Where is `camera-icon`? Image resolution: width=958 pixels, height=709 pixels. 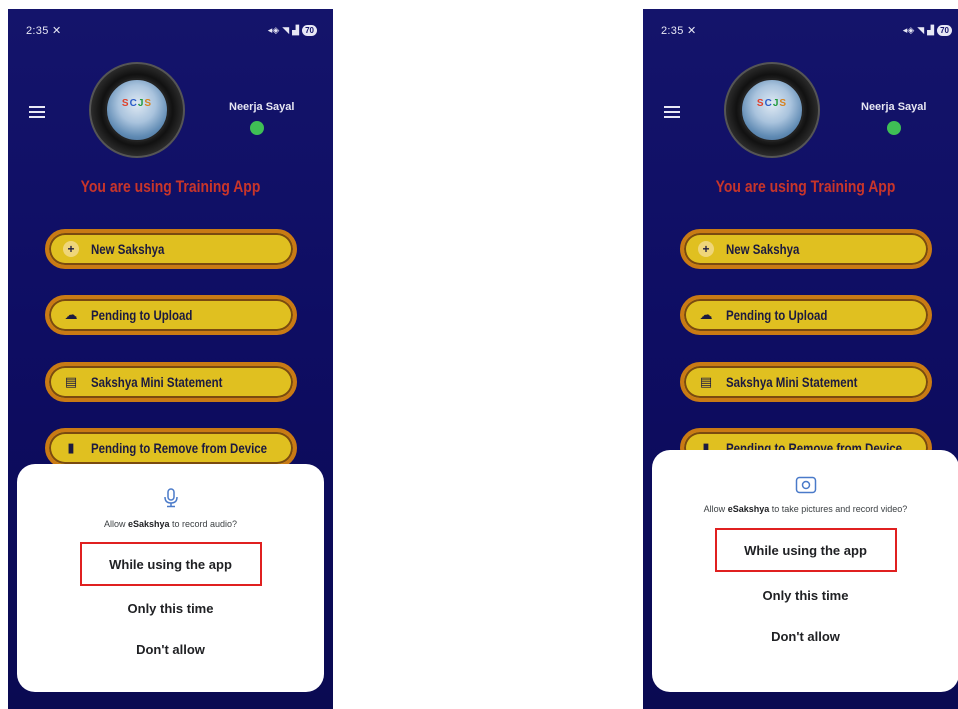
camera-icon is located at coordinates (805, 485).